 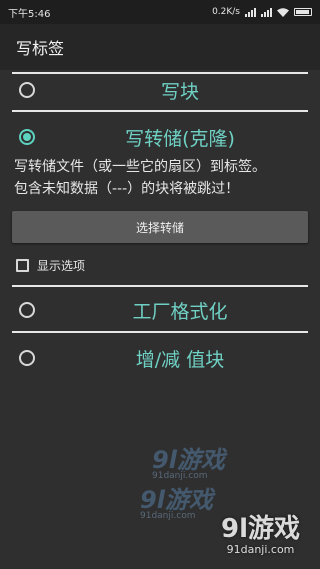 I want to click on page-title: 写标签, so click(x=40, y=48).